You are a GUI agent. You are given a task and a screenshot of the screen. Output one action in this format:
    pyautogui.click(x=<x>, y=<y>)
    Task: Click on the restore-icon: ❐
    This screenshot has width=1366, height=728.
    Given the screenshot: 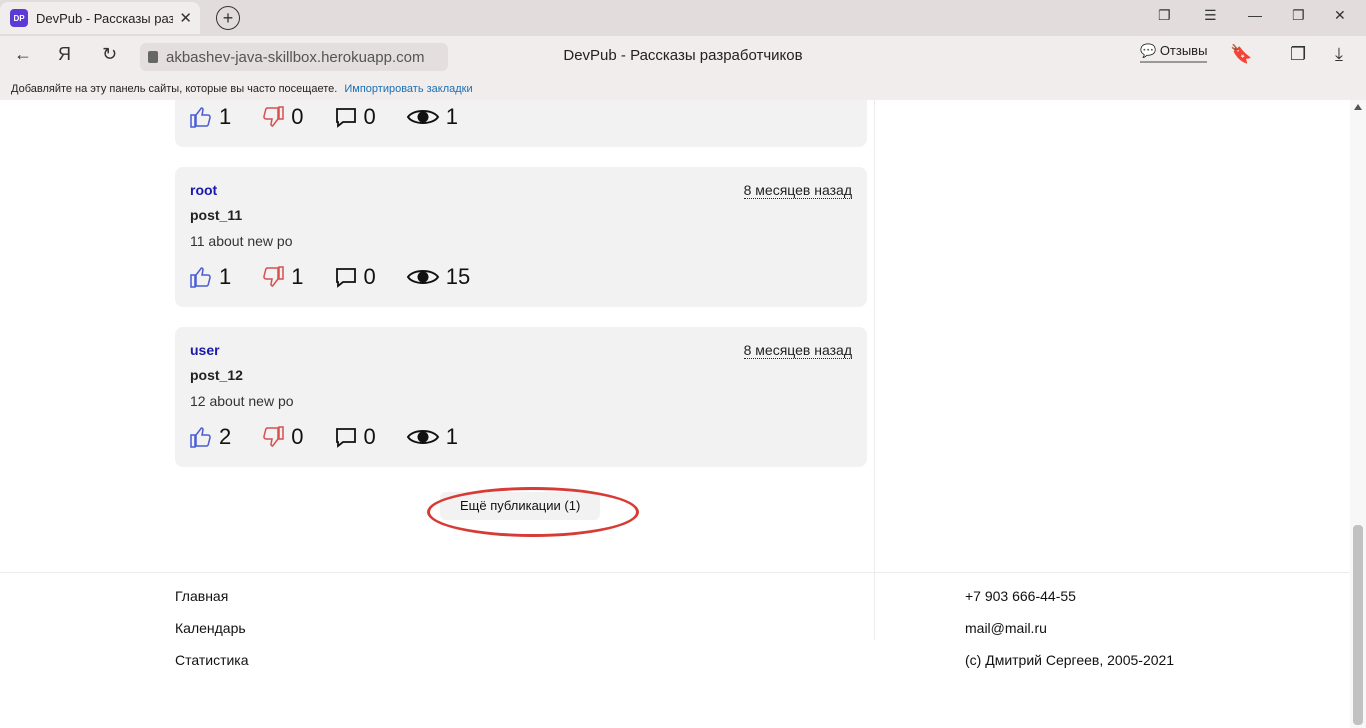 What is the action you would take?
    pyautogui.click(x=1298, y=15)
    